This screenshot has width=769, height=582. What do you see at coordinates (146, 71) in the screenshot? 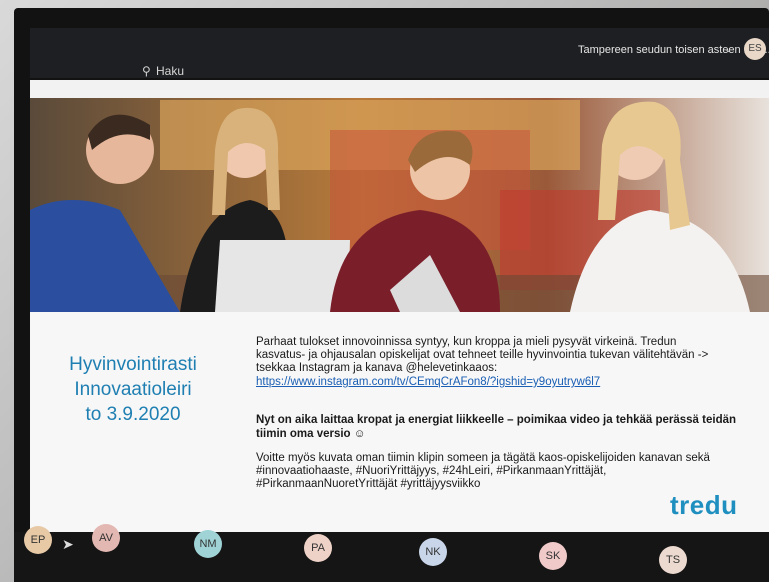
I see `search-icon: ⚲` at bounding box center [146, 71].